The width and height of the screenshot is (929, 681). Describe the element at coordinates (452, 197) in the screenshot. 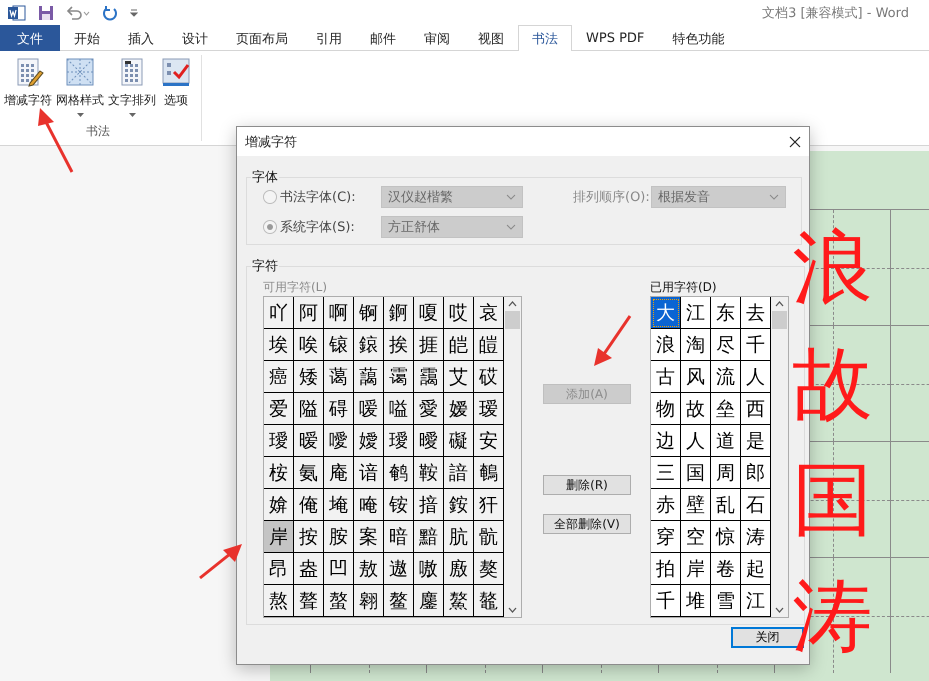

I see `font-dropdown: 汉仪赵楷繁` at that location.